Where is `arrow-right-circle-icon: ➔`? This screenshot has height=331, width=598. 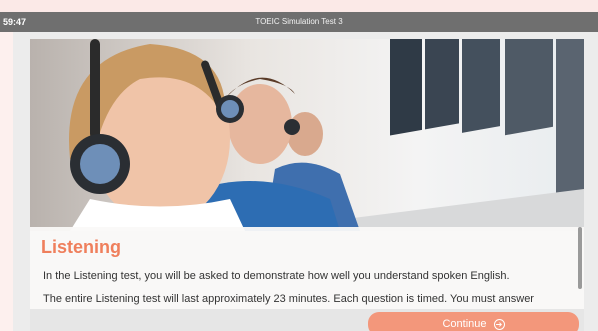
arrow-right-circle-icon: ➔ is located at coordinates (499, 324).